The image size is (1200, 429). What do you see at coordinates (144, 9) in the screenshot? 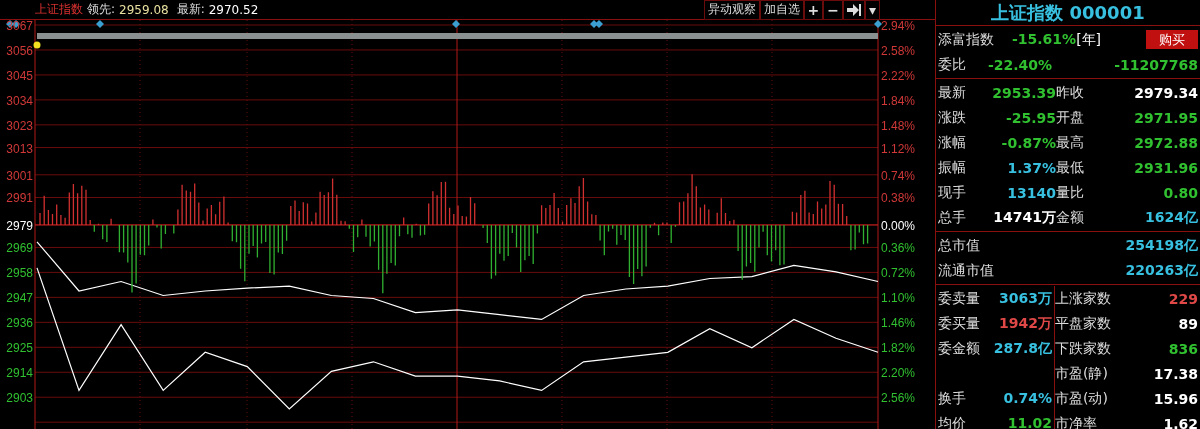
I see `lead-value: 2959.08` at bounding box center [144, 9].